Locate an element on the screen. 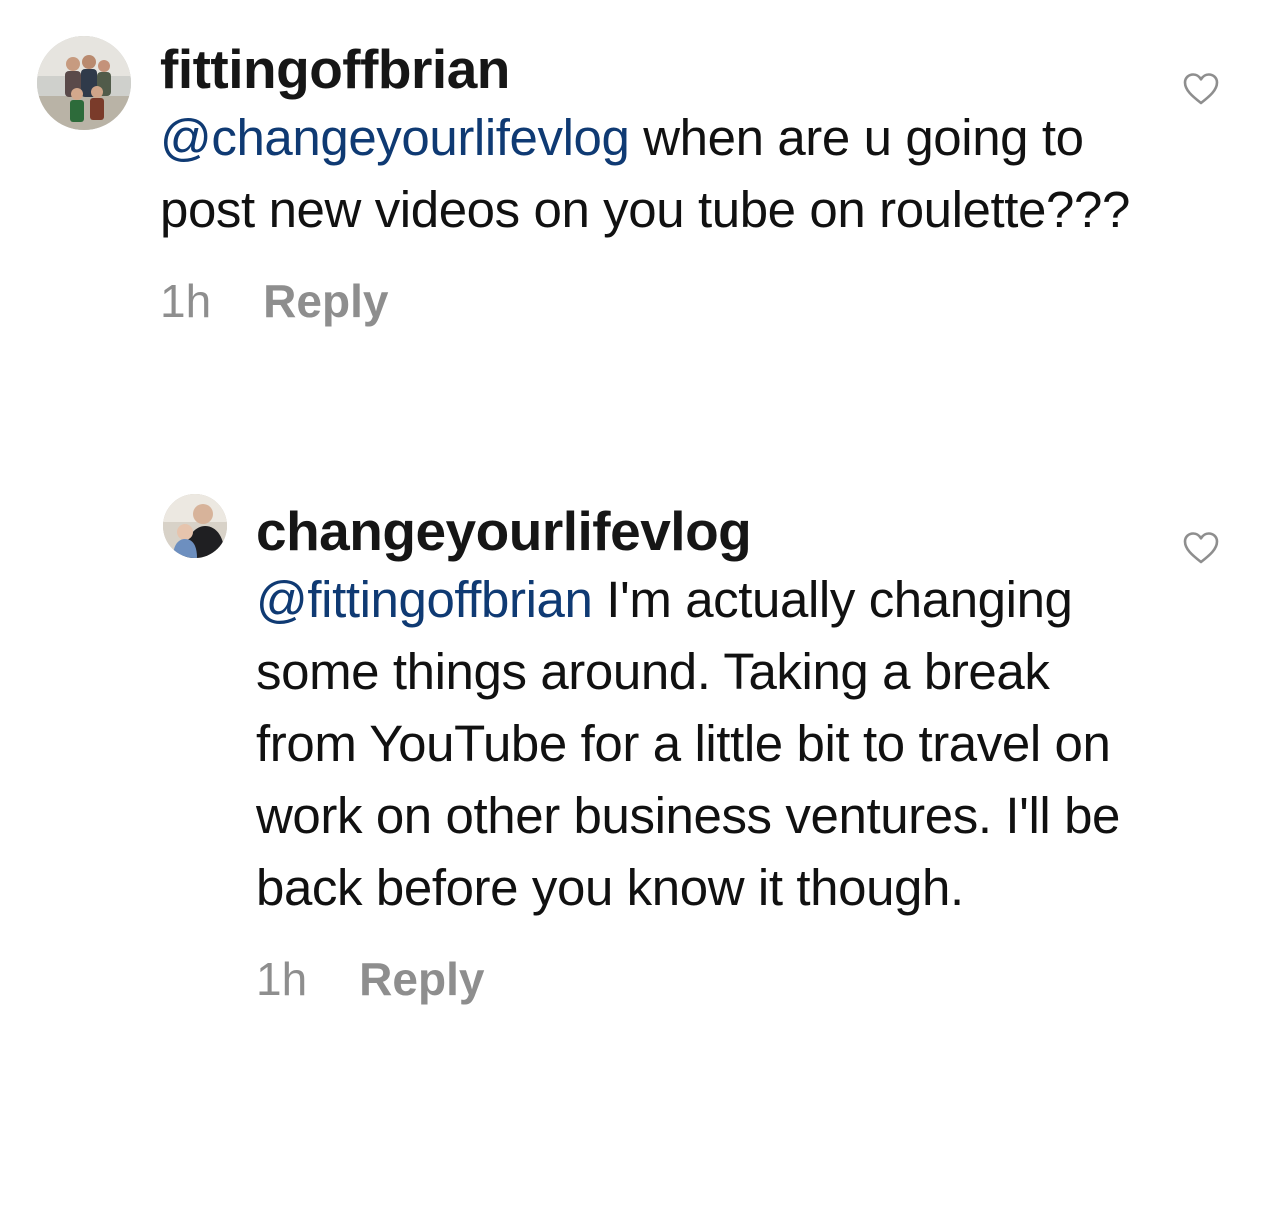  username: changeyourlifevlog is located at coordinates (705, 531).